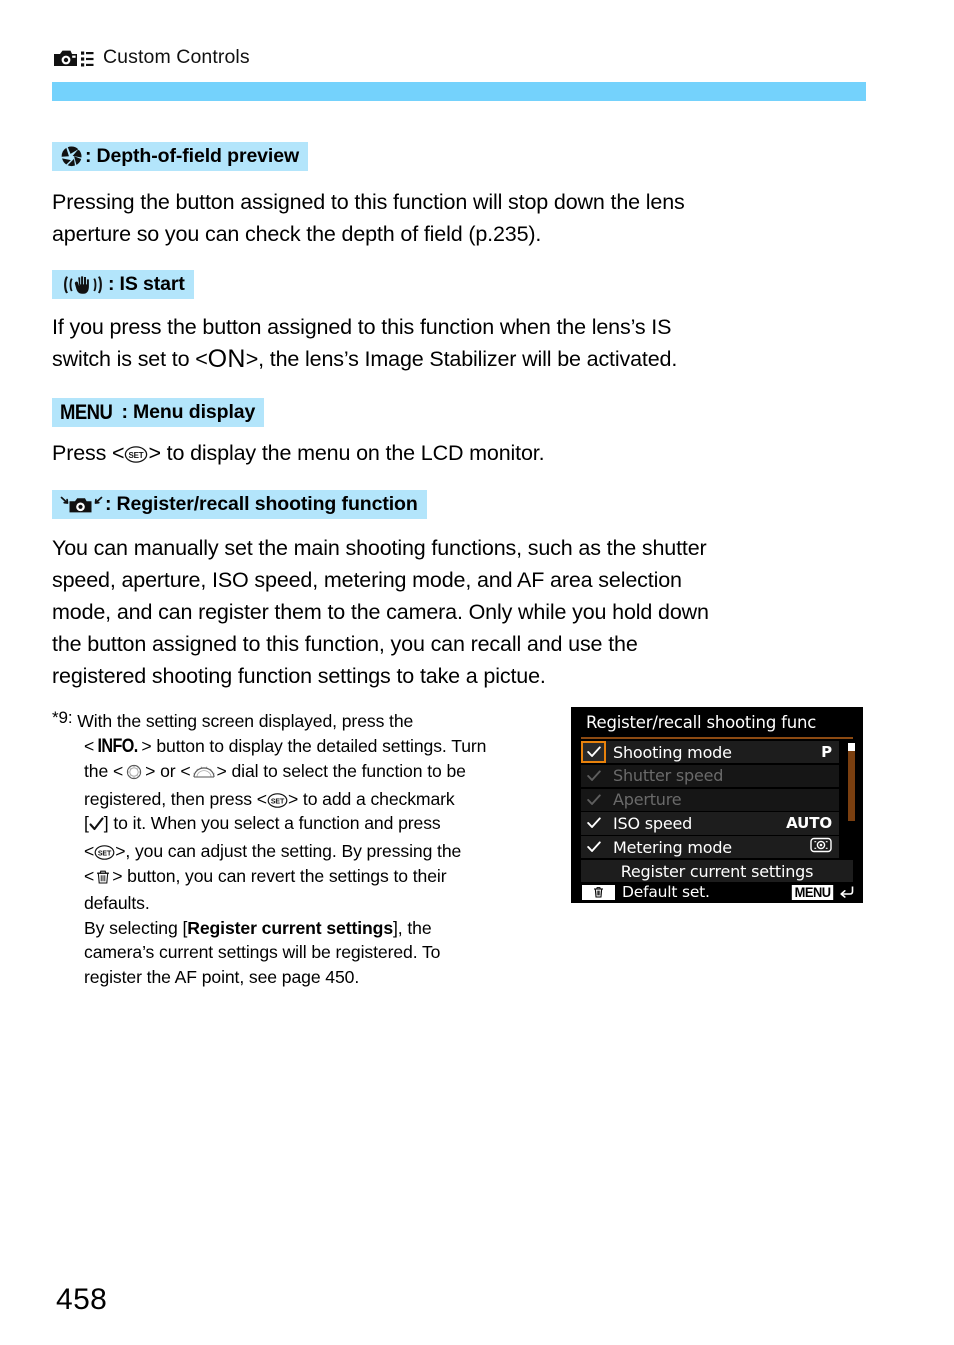 The width and height of the screenshot is (954, 1345). I want to click on aperture-preview-icon, so click(71, 156).